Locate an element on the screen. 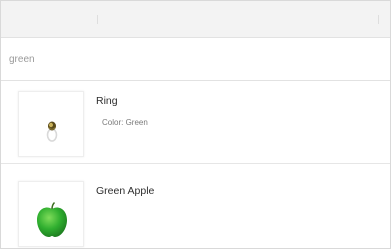 This screenshot has width=391, height=249. green-apple-icon is located at coordinates (52, 219).